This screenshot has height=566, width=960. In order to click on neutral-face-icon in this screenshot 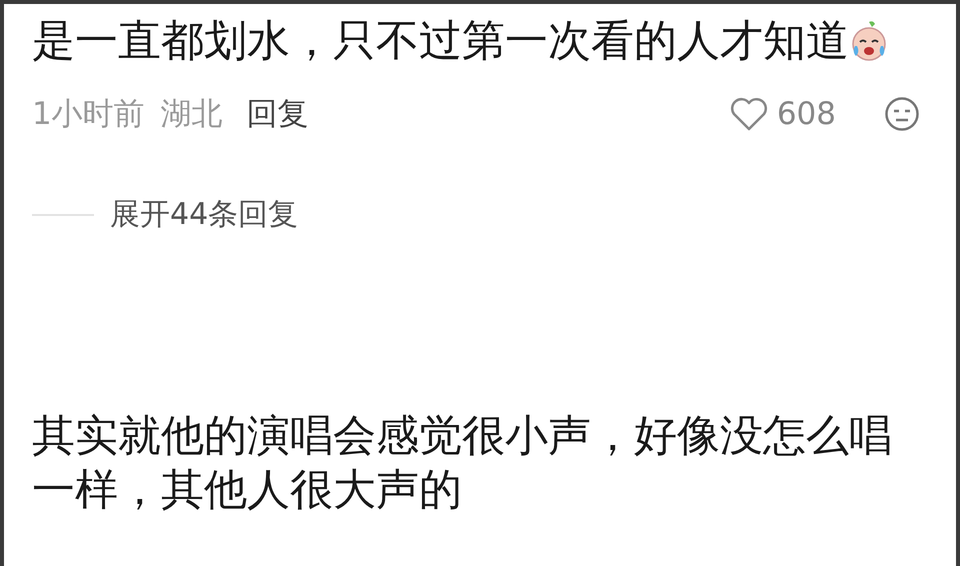, I will do `click(902, 114)`.